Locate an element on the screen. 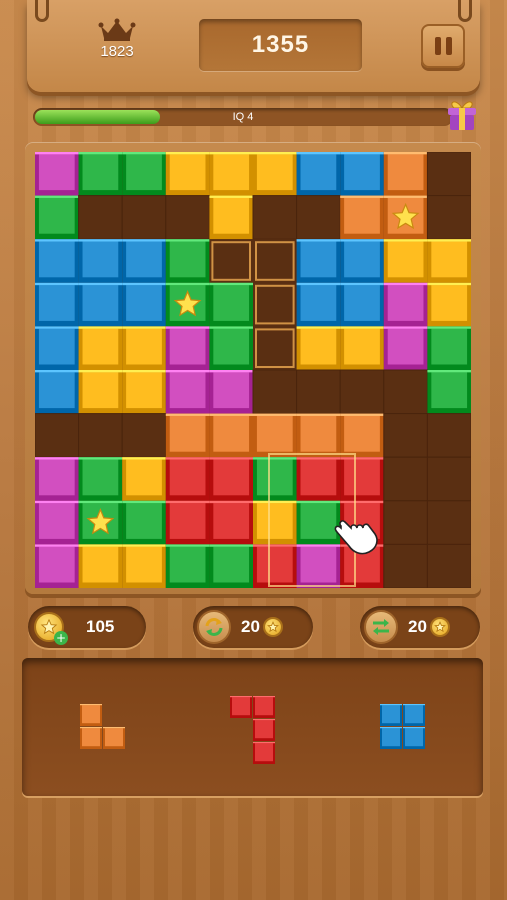 Image resolution: width=507 pixels, height=900 pixels. tray-piece-square is located at coordinates (403, 727).